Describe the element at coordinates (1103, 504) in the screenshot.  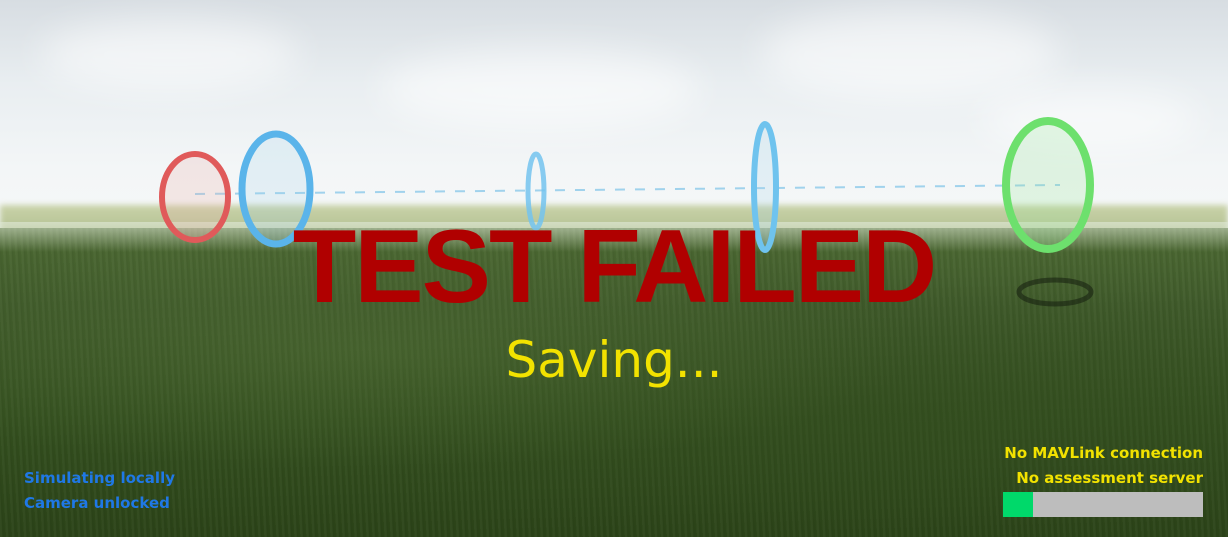
I see `progress-bar` at that location.